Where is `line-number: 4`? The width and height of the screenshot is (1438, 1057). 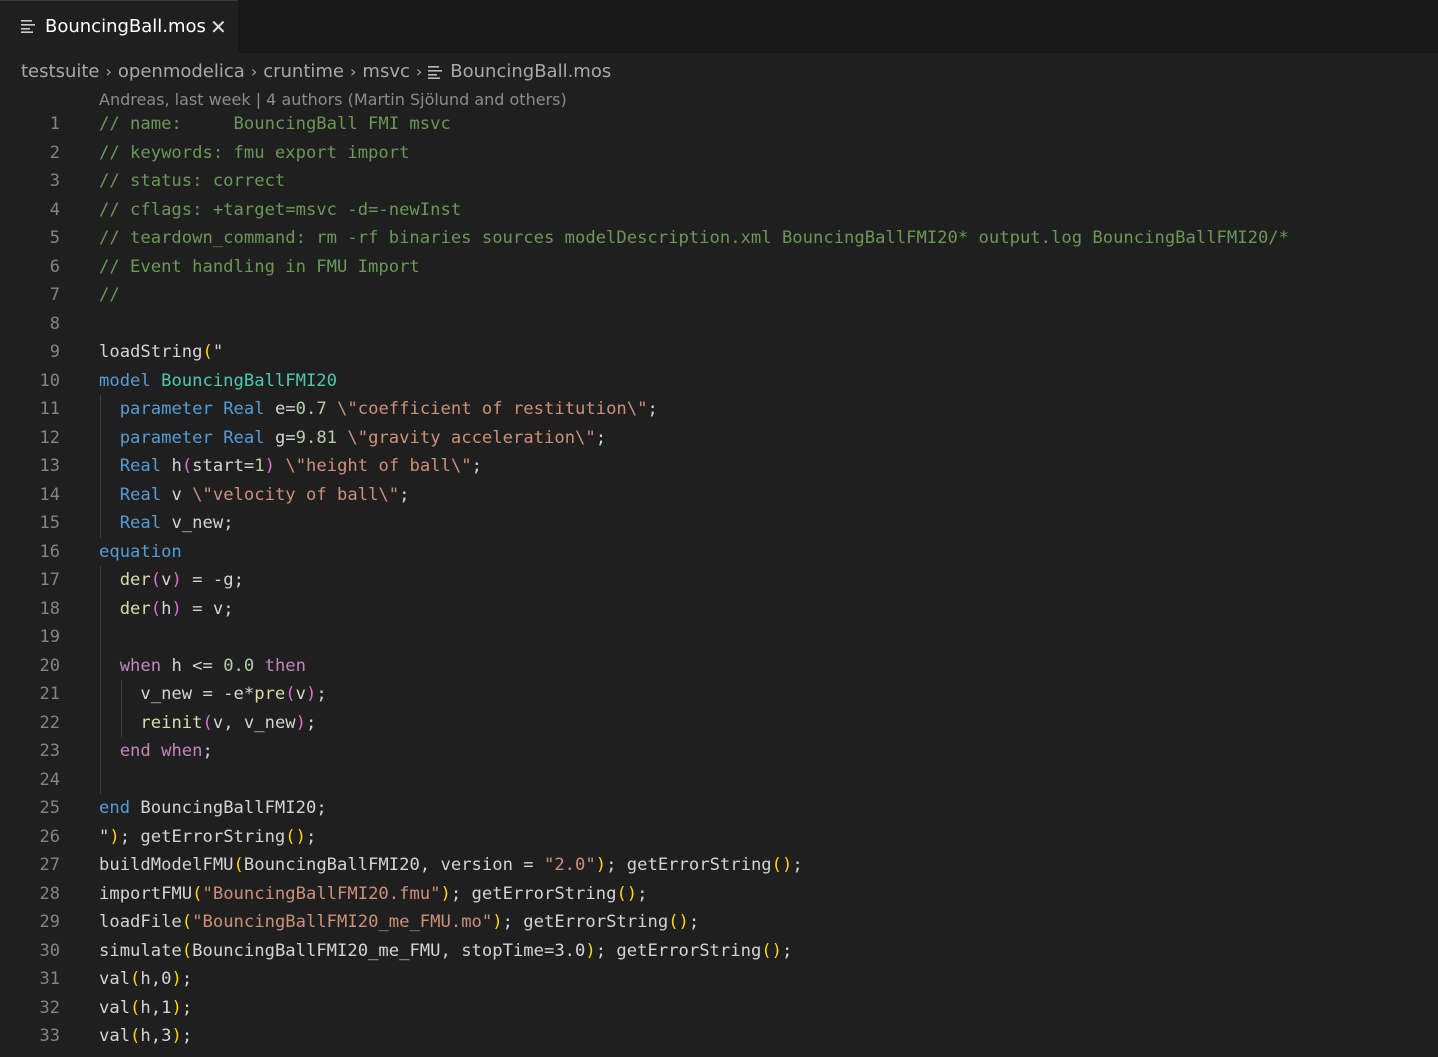
line-number: 4 is located at coordinates (54, 209).